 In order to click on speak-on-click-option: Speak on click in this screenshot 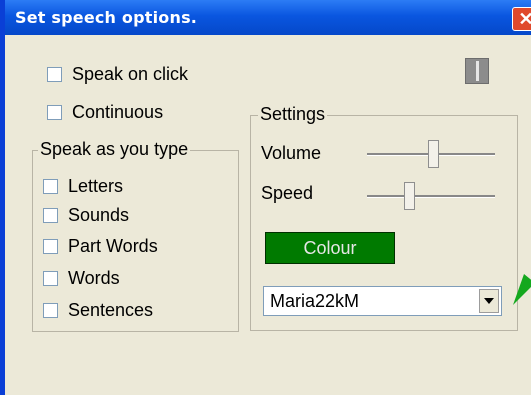, I will do `click(117, 74)`.